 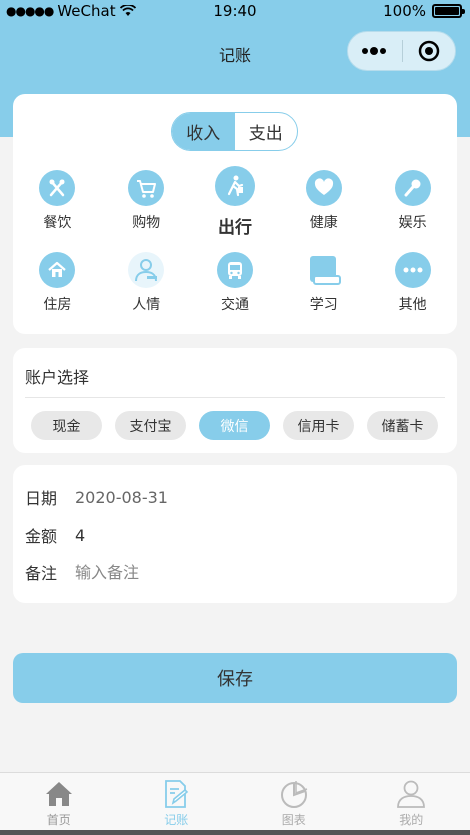 I want to click on date-row: 日期 2020-08-31, so click(x=96, y=497).